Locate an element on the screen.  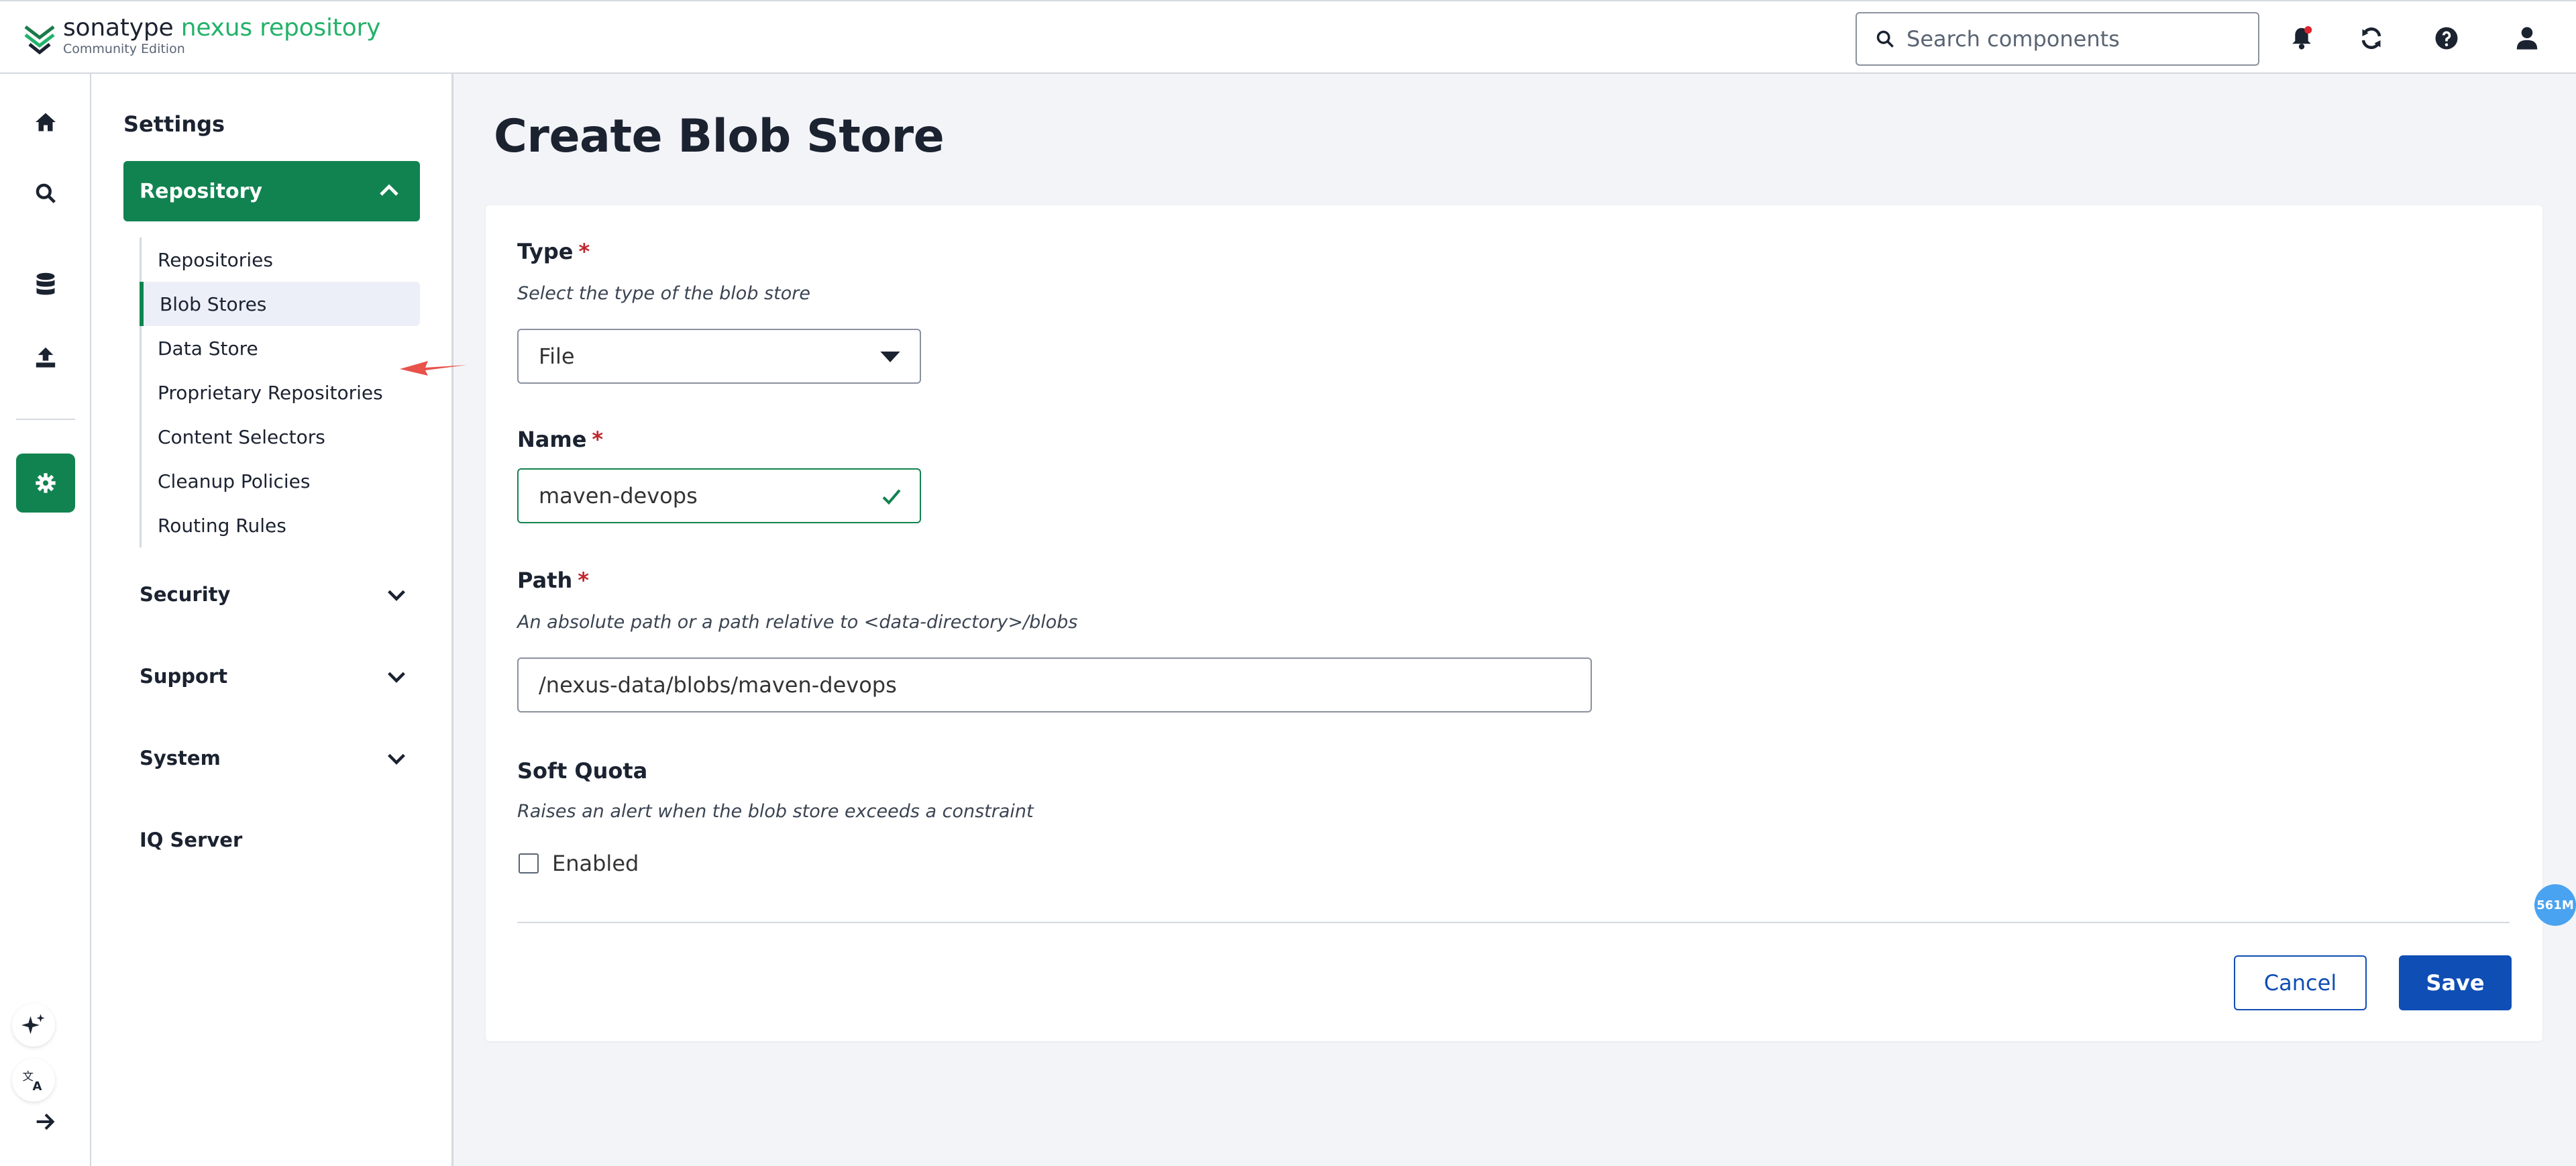
logo-edition: Community Edition is located at coordinates (124, 49).